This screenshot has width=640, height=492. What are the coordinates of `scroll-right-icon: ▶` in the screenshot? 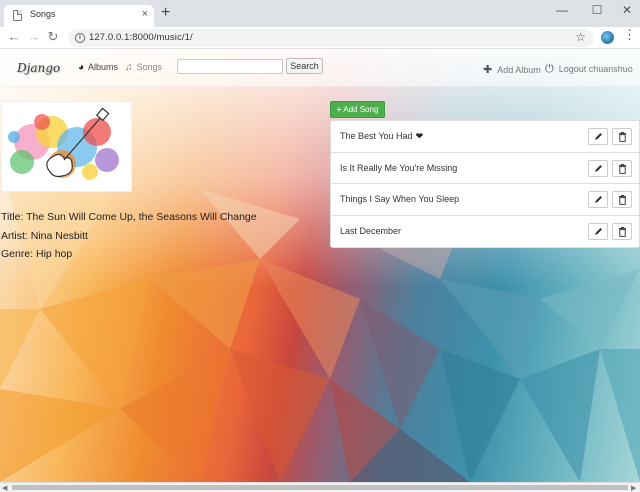 It's located at (633, 488).